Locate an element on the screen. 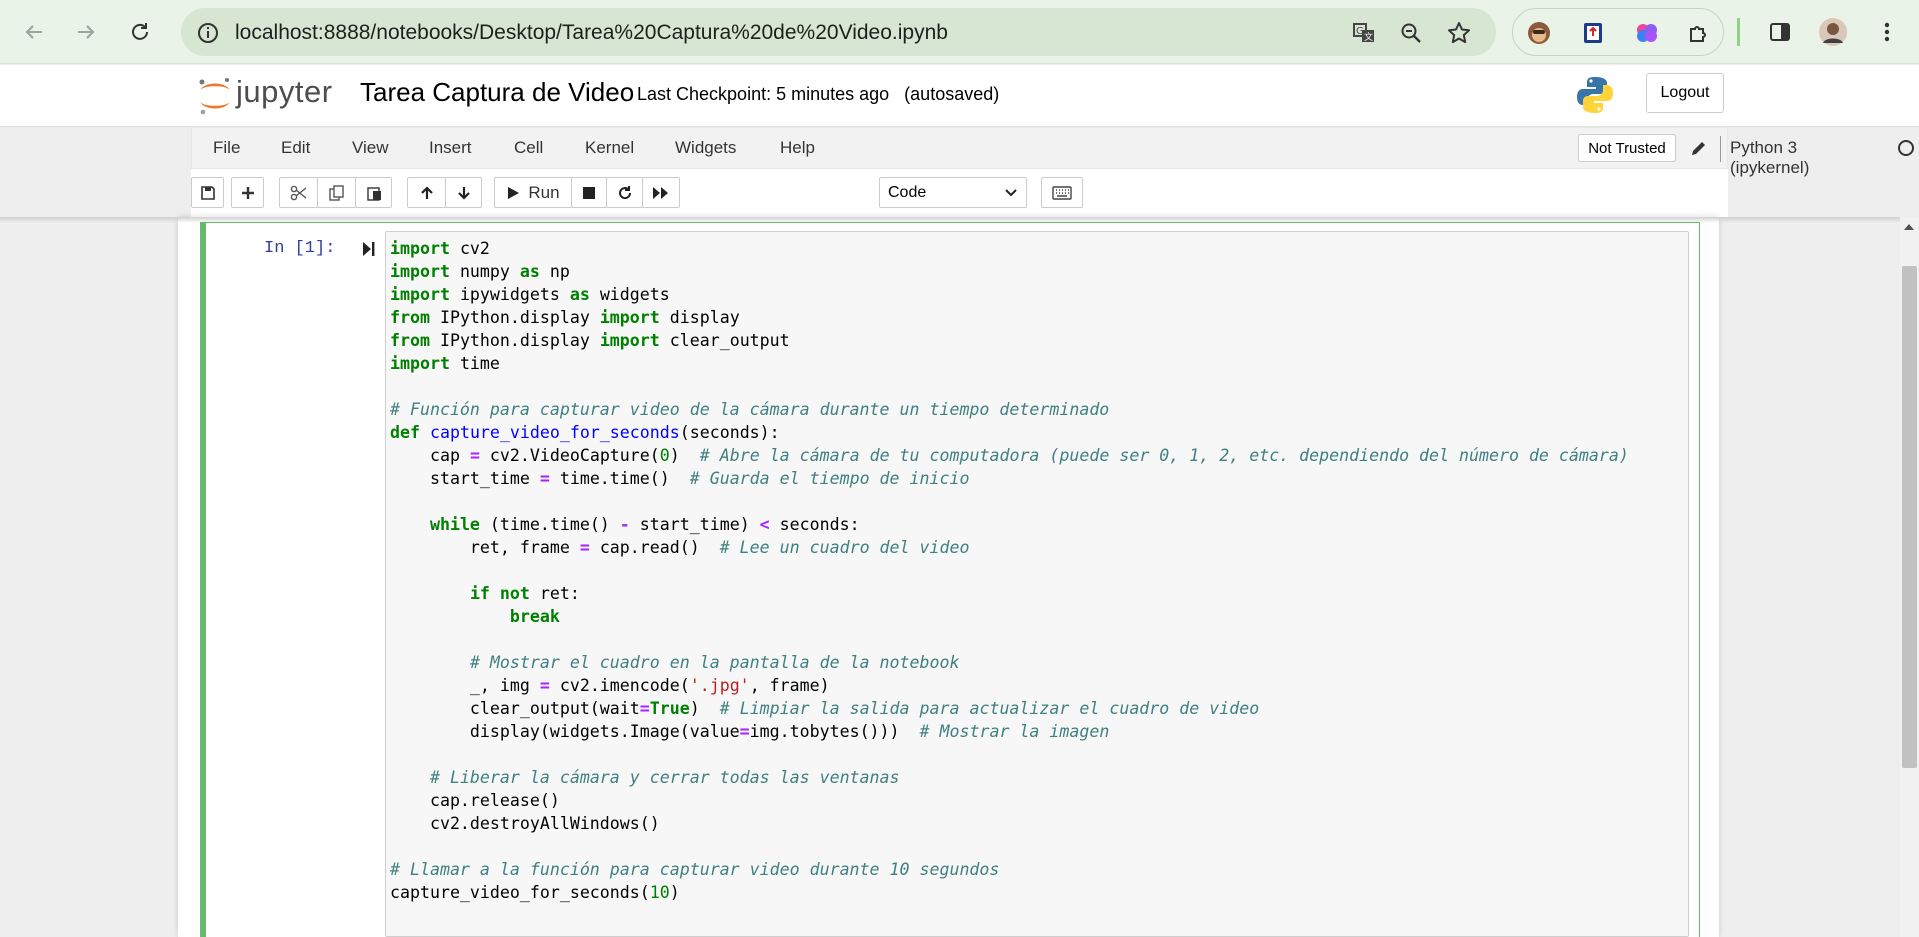  cell-type-select: Code is located at coordinates (953, 192).